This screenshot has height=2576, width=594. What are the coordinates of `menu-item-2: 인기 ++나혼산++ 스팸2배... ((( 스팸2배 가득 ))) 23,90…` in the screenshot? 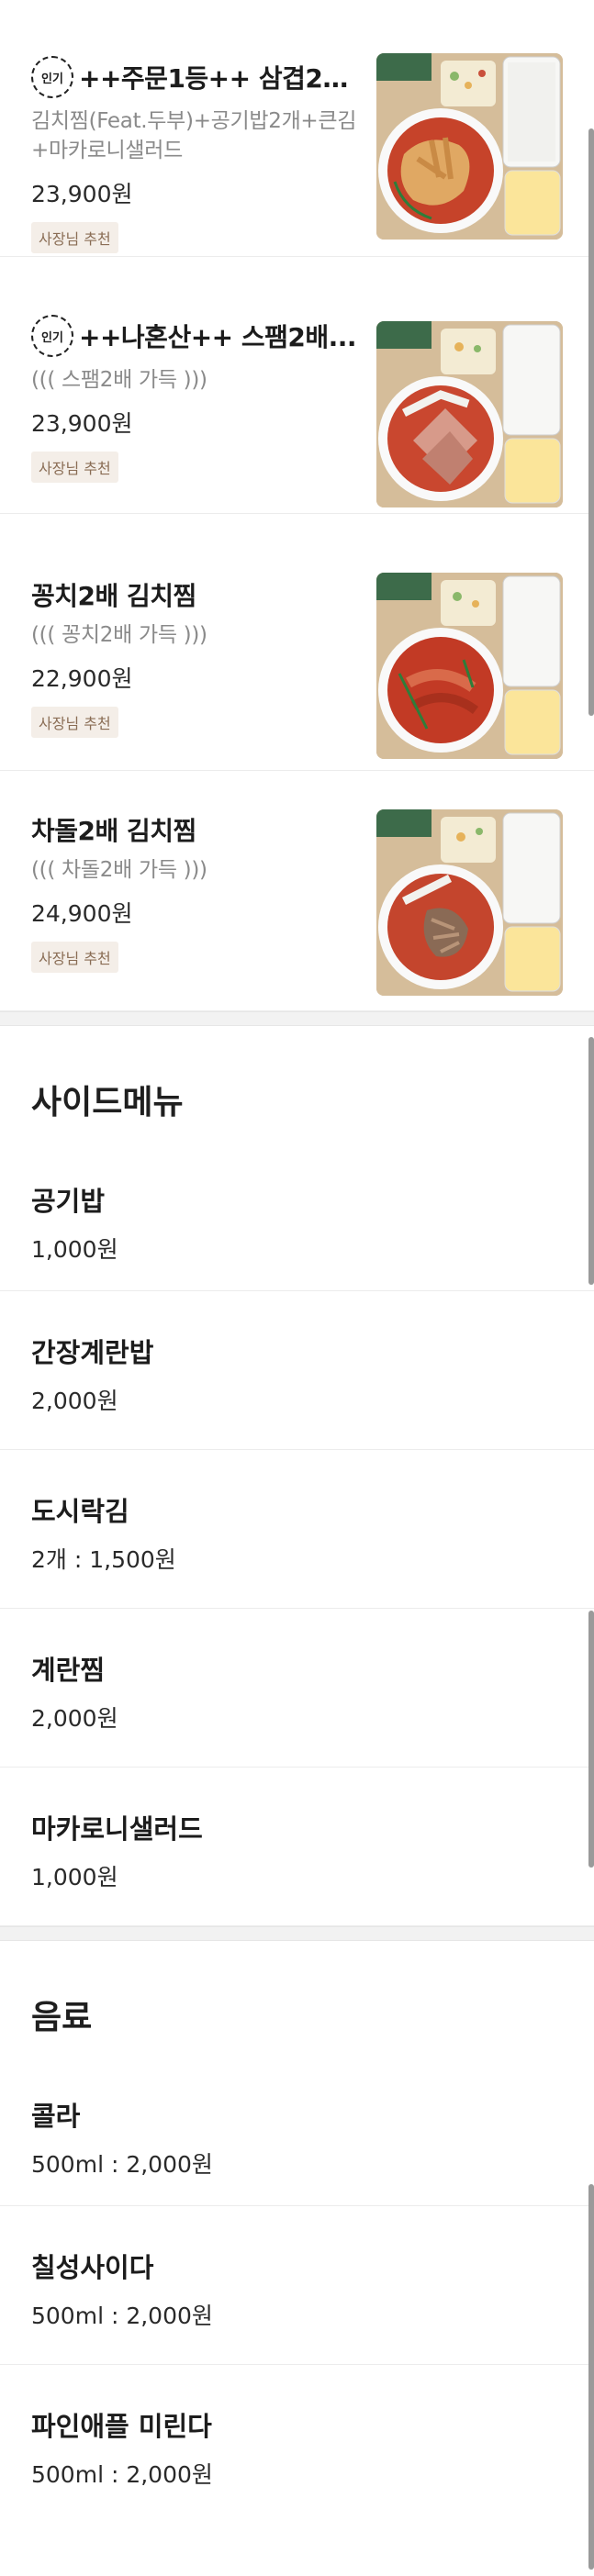 It's located at (297, 385).